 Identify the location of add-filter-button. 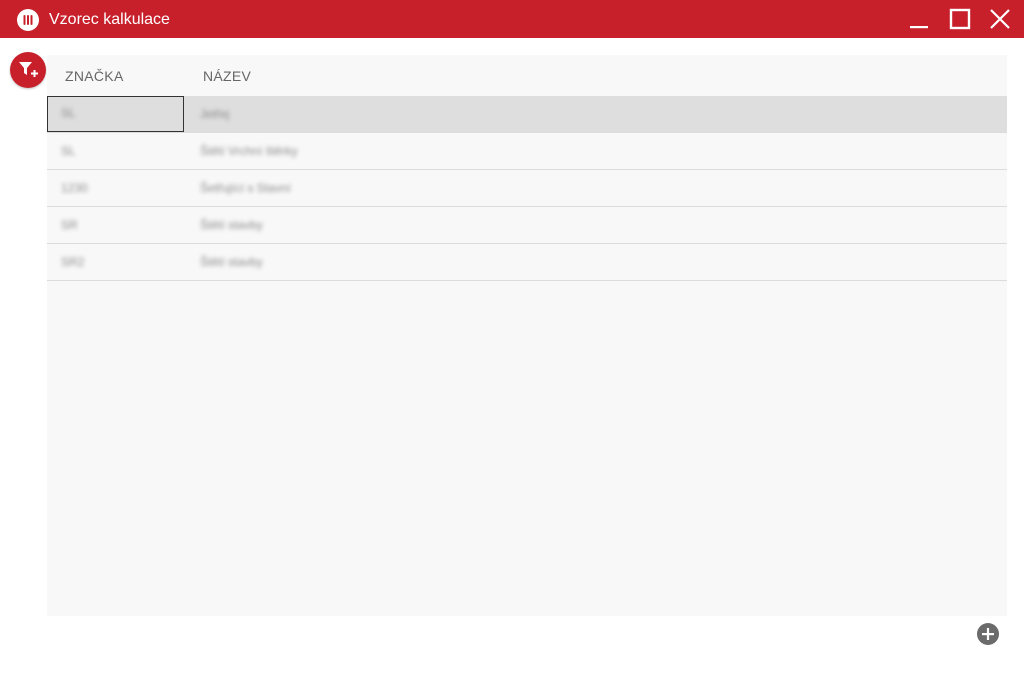
(28, 70).